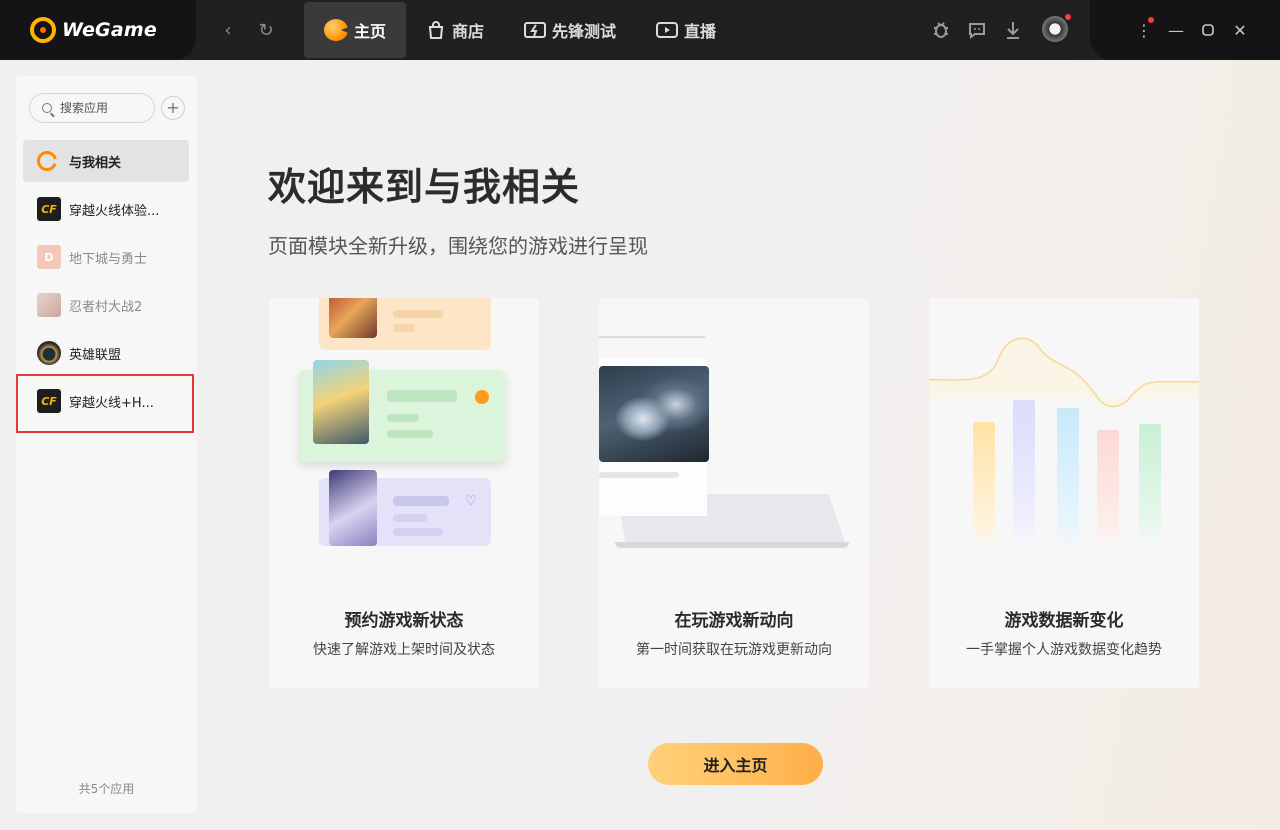  What do you see at coordinates (700, 31) in the screenshot?
I see `tab-live-label: 直播` at bounding box center [700, 31].